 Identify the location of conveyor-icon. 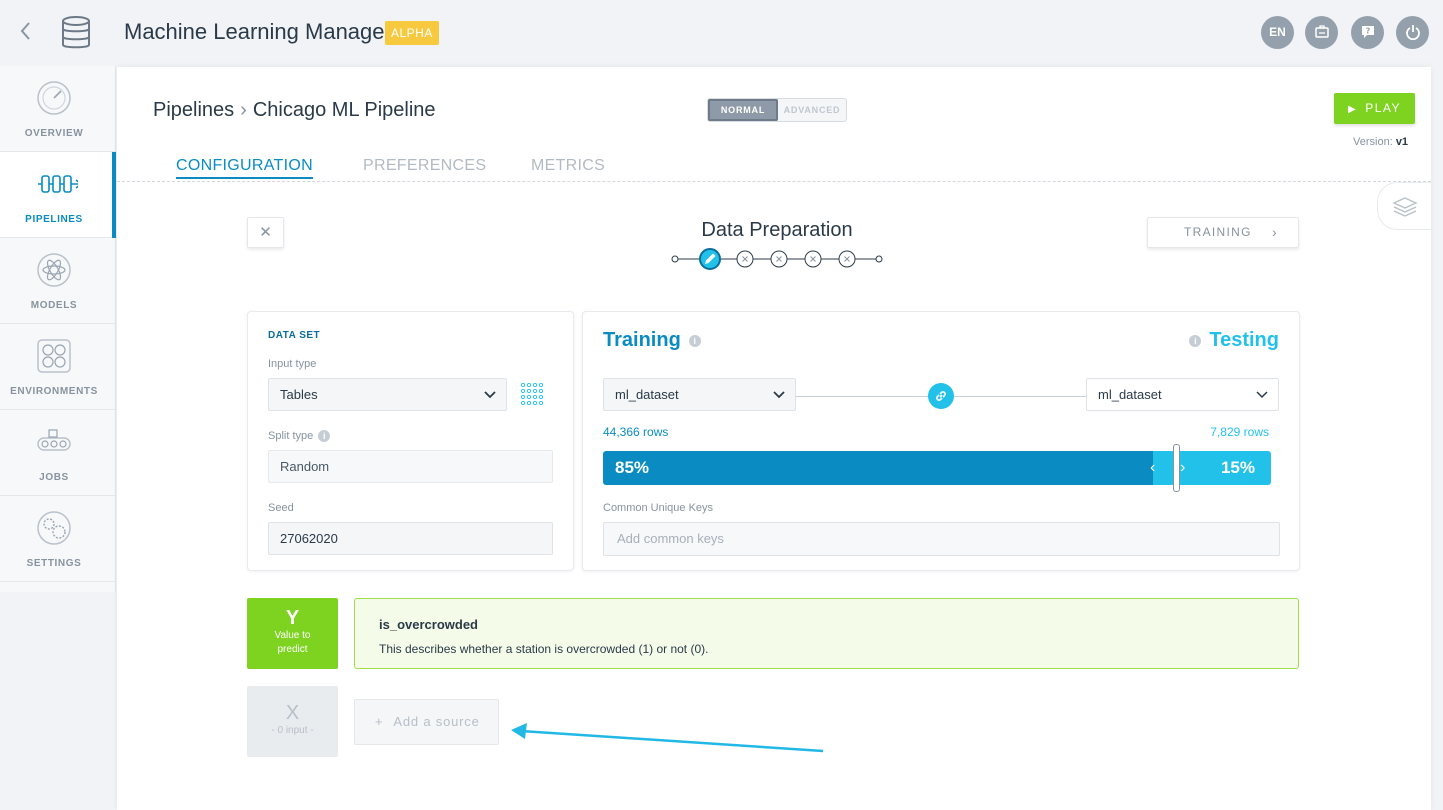
(54, 440).